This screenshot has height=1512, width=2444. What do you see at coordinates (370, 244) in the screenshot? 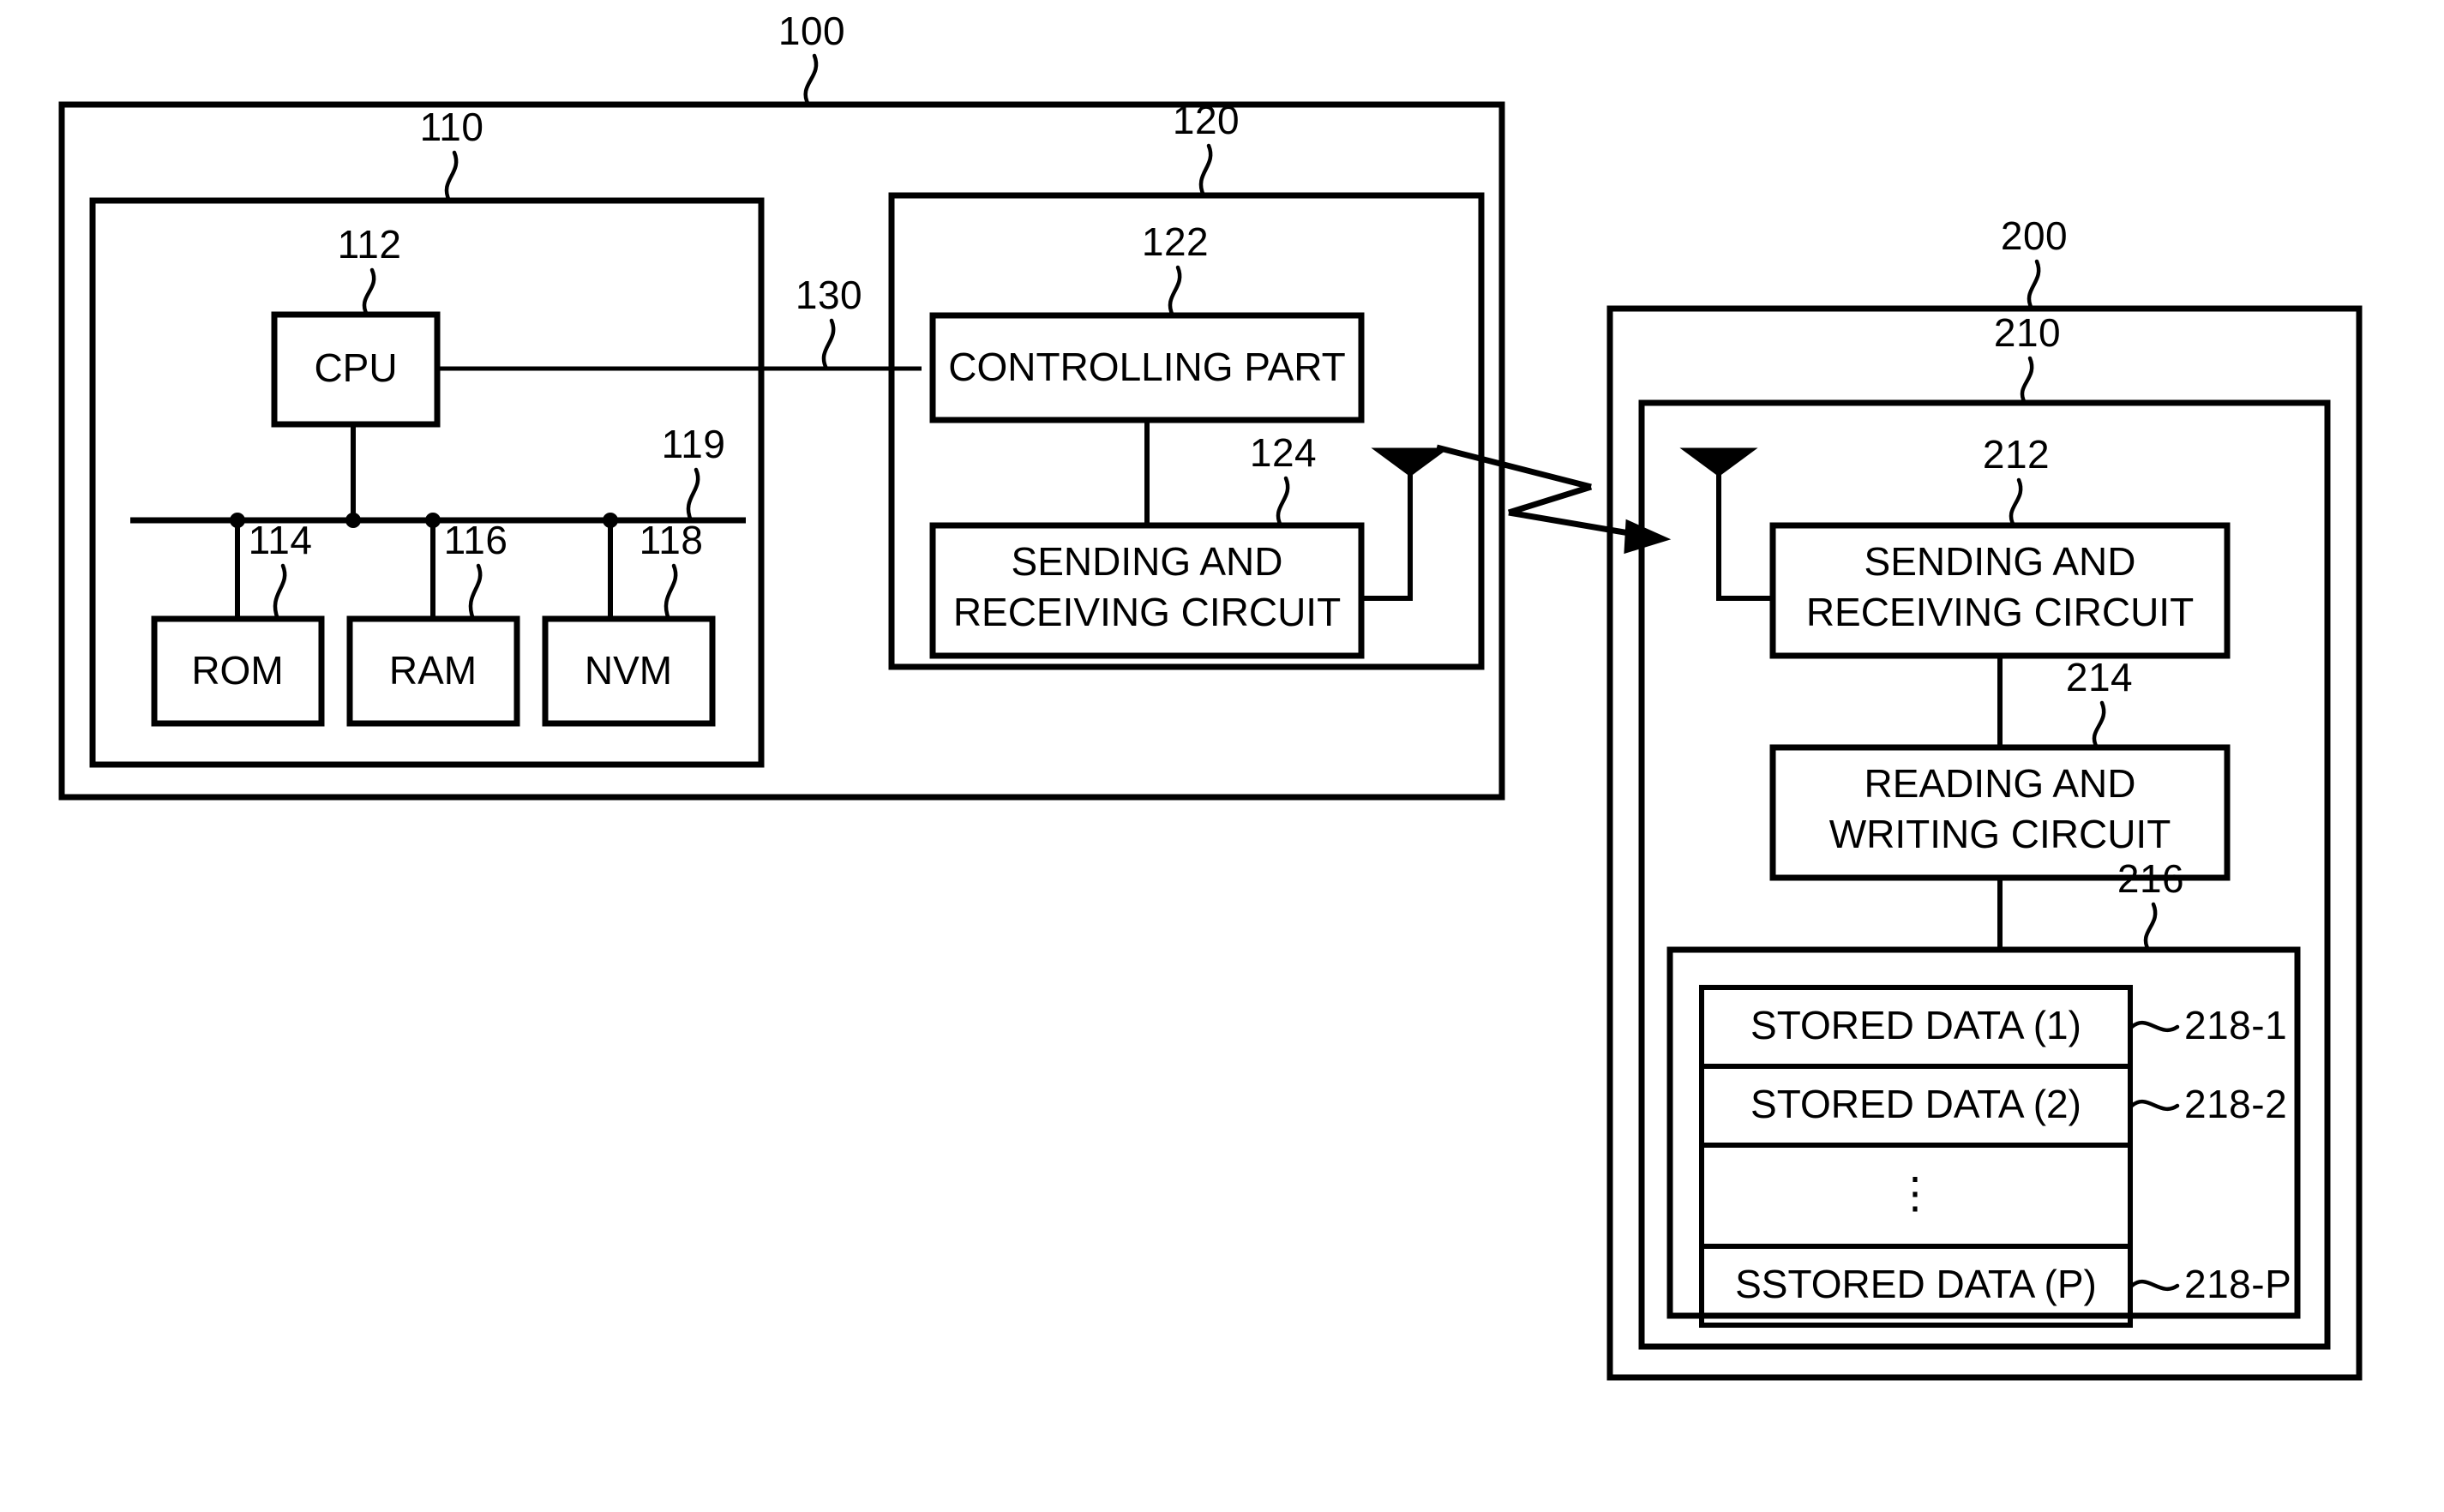
I see `ref-112: 112` at bounding box center [370, 244].